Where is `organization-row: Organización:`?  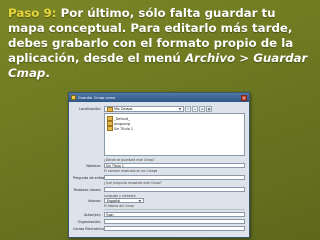 organization-row: Organización: is located at coordinates (159, 221).